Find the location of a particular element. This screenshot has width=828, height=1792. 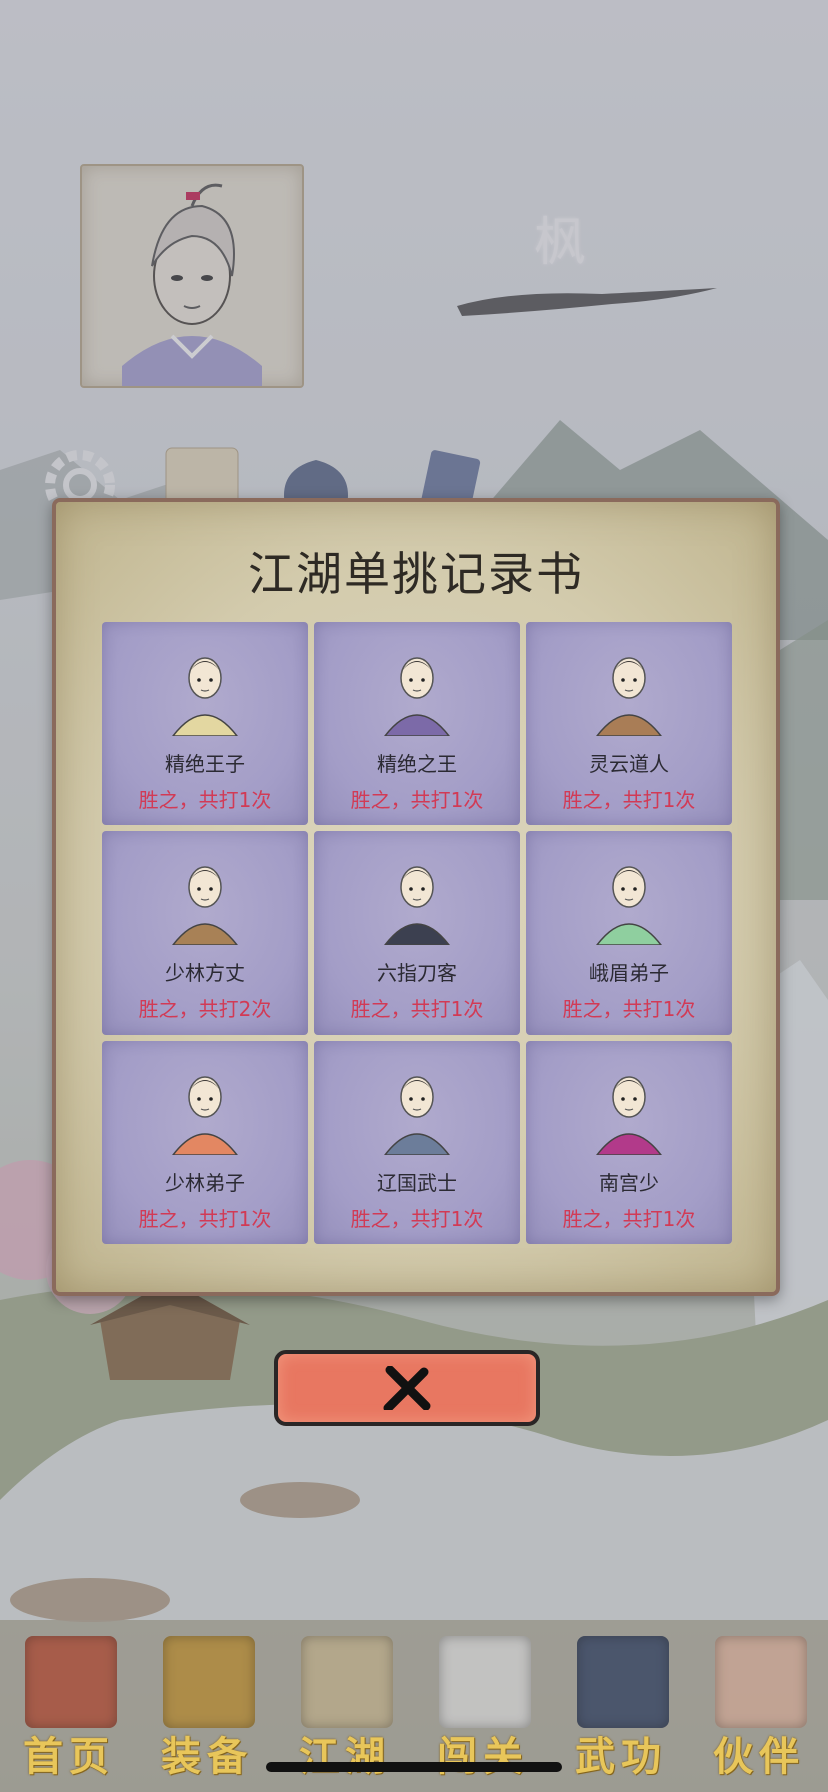

partners-icon is located at coordinates (761, 1682).